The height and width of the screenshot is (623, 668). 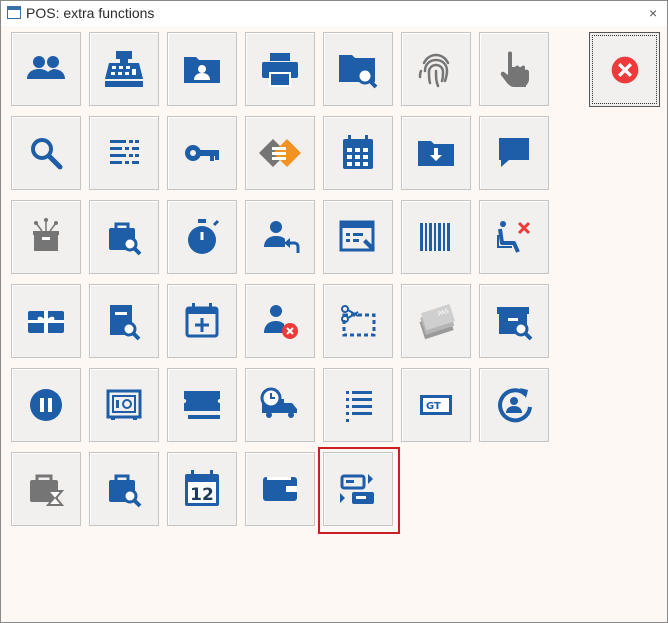 I want to click on safe-icon, so click(x=124, y=404).